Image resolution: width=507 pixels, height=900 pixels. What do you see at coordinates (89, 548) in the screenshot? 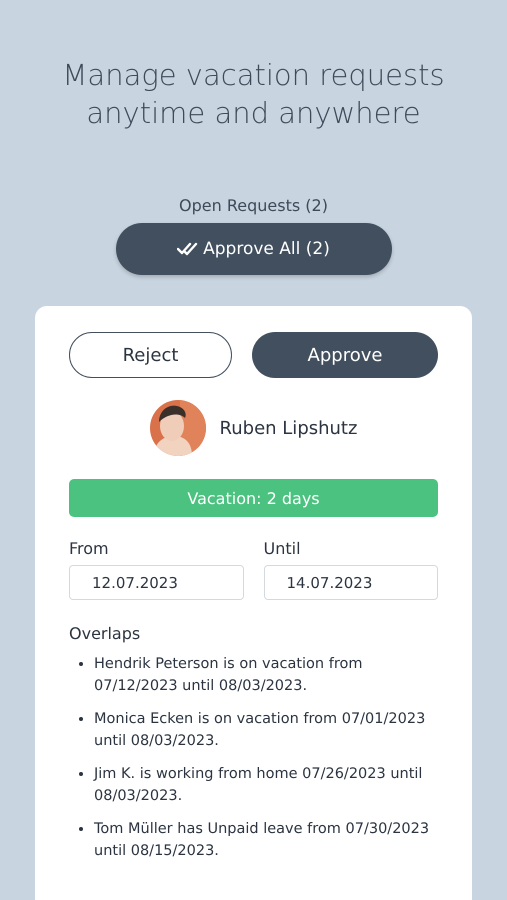
I see `date-label: From` at bounding box center [89, 548].